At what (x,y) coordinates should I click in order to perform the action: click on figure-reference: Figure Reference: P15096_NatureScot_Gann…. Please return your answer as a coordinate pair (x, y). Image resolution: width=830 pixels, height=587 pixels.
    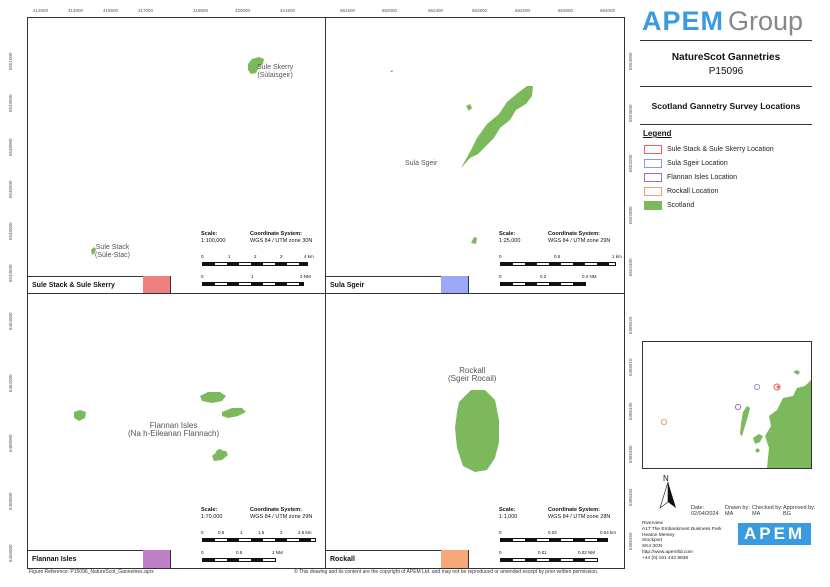
    Looking at the image, I should click on (91, 572).